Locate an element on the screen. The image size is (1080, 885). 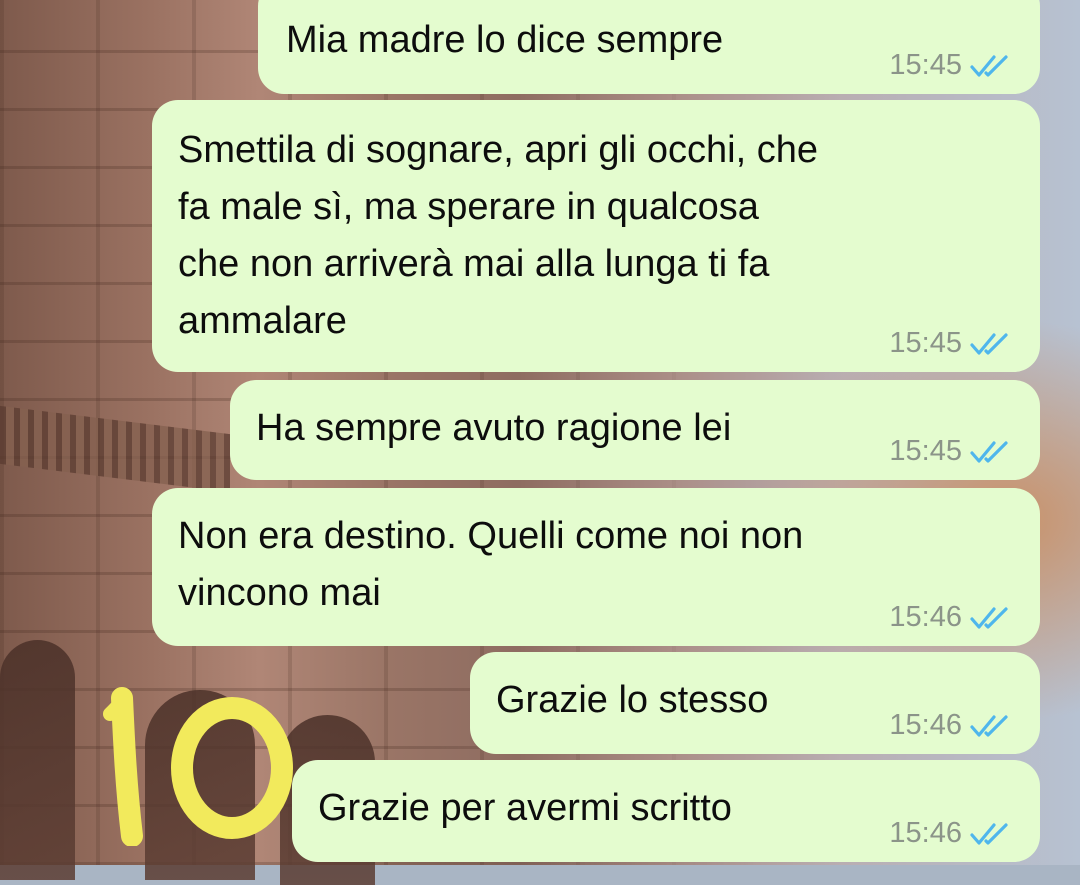
message-bubble: Mia madre lo dice sempre 15:45 is located at coordinates (649, 47).